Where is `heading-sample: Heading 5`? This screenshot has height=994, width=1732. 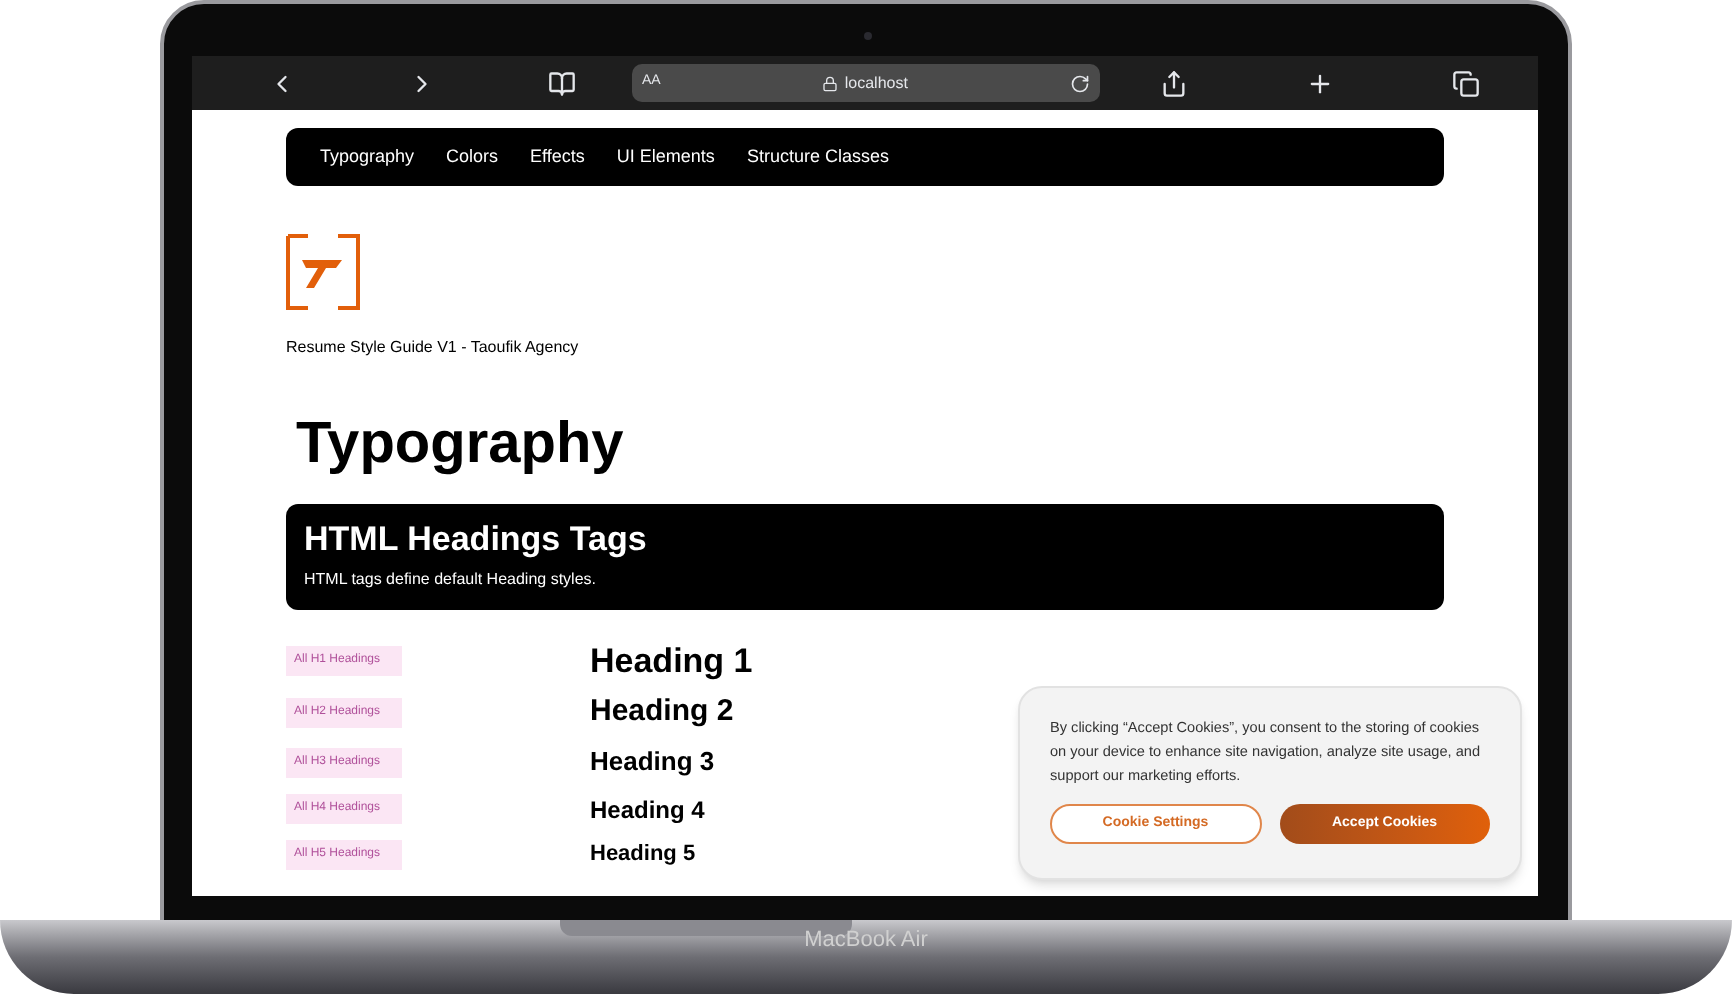
heading-sample: Heading 5 is located at coordinates (643, 855).